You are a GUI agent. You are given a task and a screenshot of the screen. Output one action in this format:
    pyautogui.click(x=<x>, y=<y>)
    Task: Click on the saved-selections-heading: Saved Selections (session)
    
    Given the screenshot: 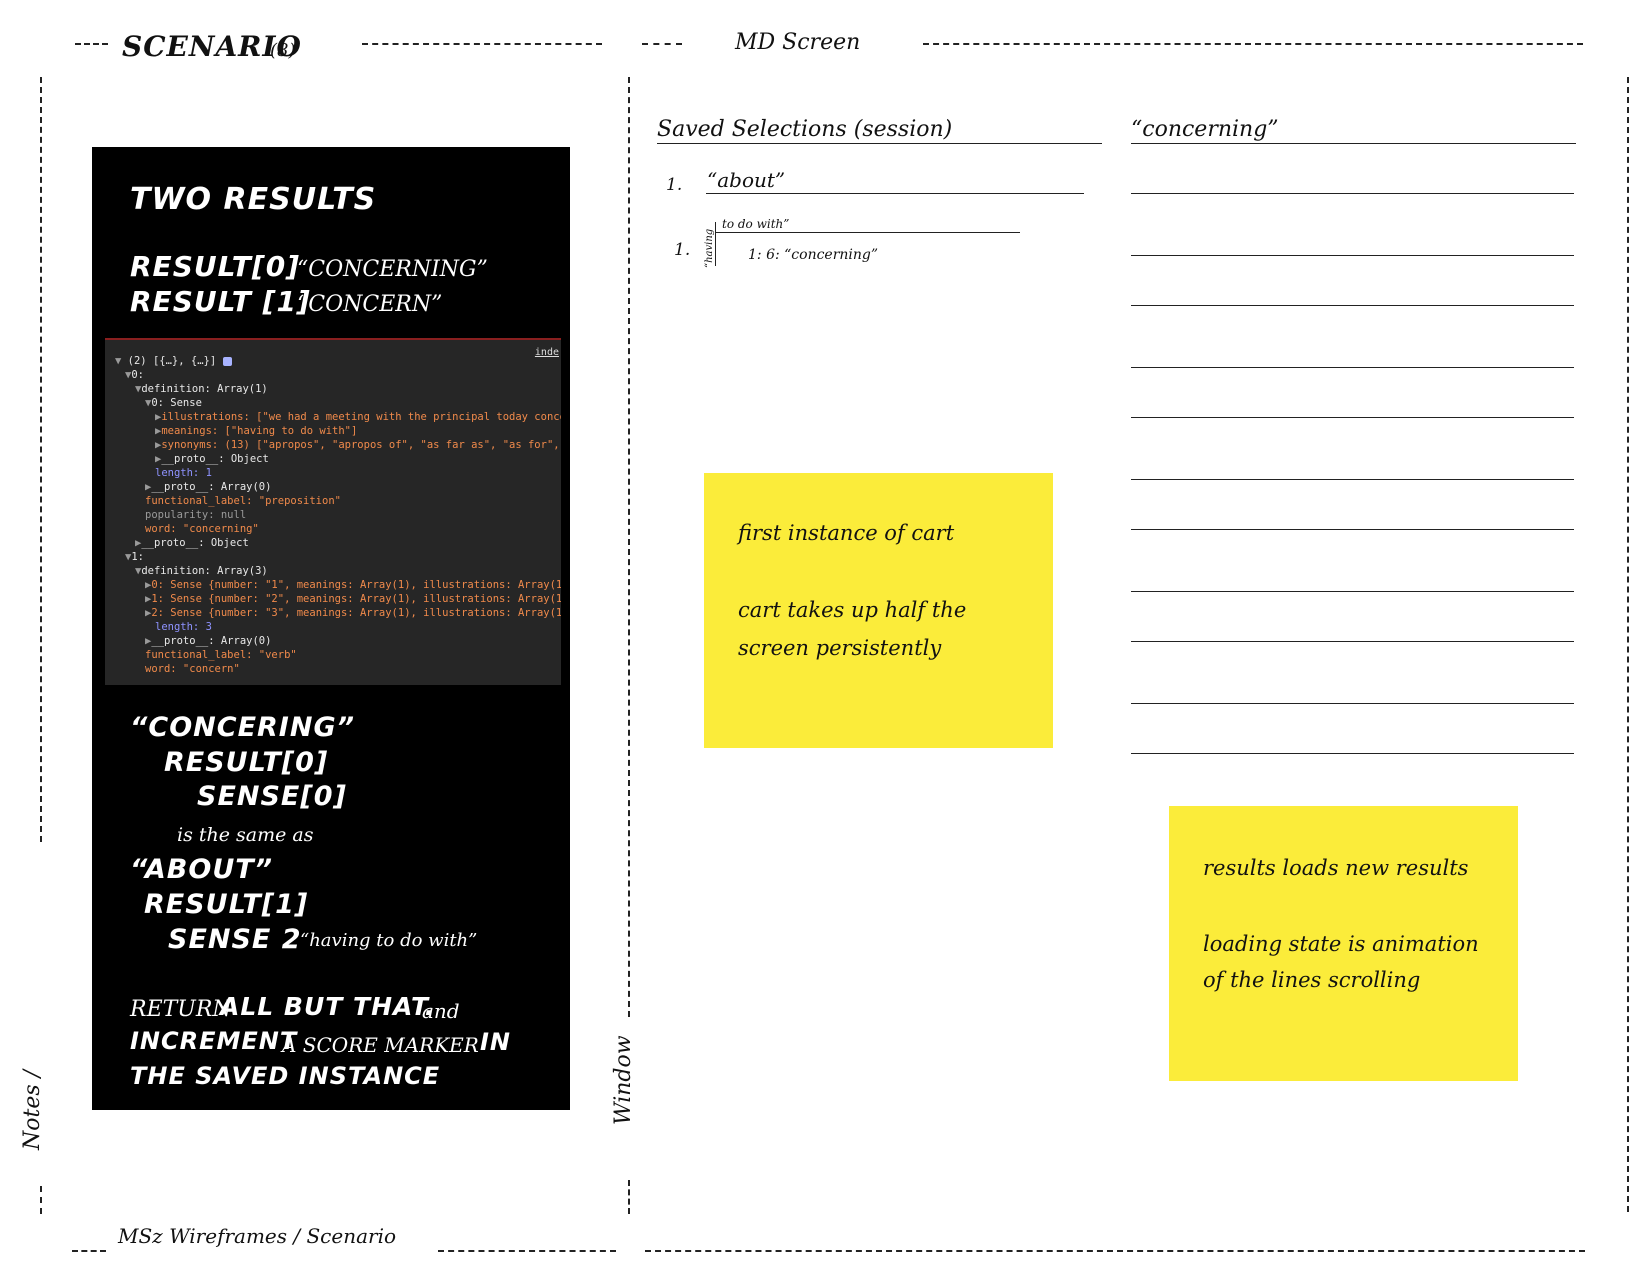 What is the action you would take?
    pyautogui.click(x=805, y=129)
    